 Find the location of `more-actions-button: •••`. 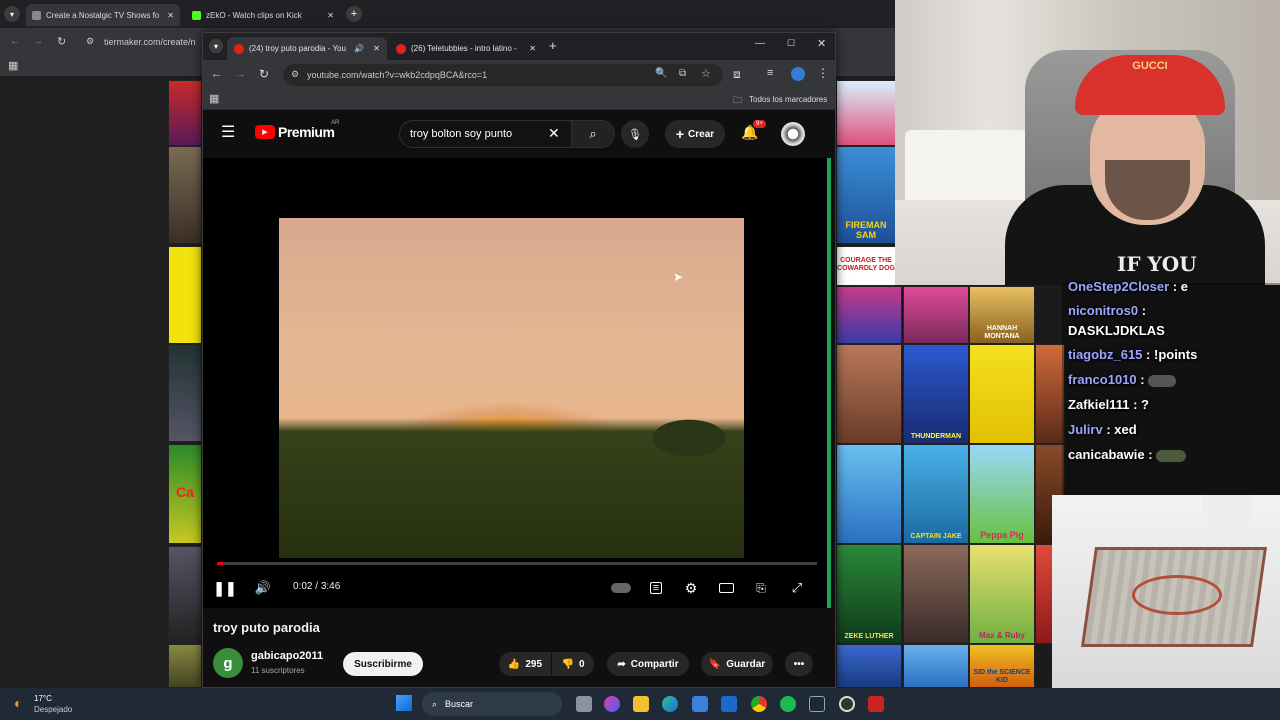

more-actions-button: ••• is located at coordinates (799, 664).